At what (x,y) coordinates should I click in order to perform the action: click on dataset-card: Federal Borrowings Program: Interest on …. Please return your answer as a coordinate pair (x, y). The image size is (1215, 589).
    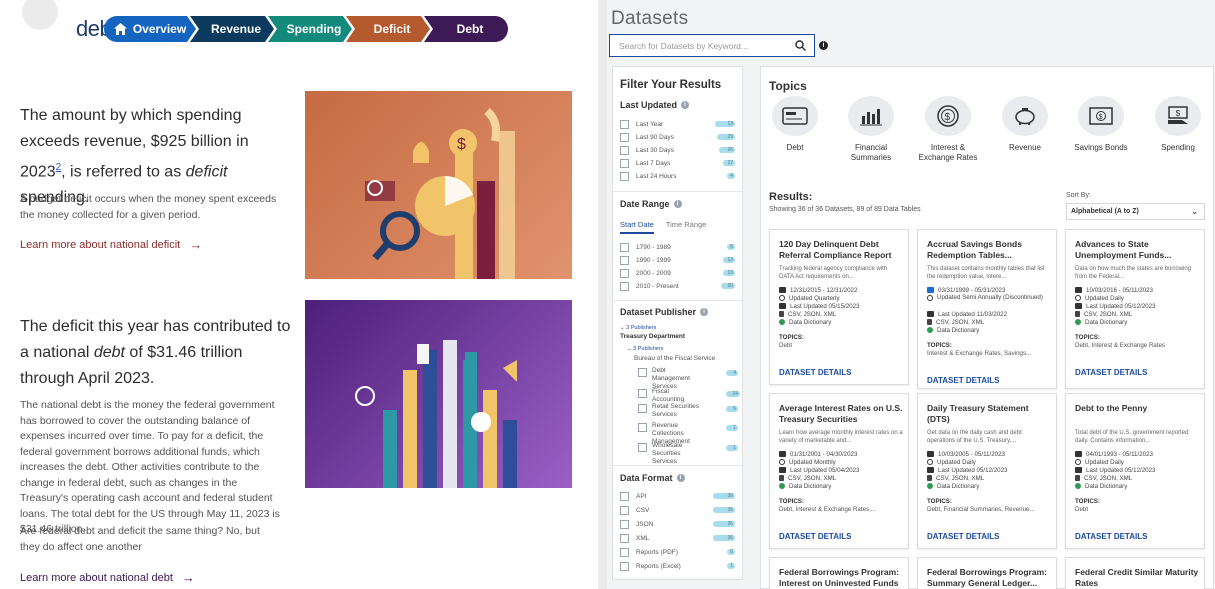
    Looking at the image, I should click on (839, 573).